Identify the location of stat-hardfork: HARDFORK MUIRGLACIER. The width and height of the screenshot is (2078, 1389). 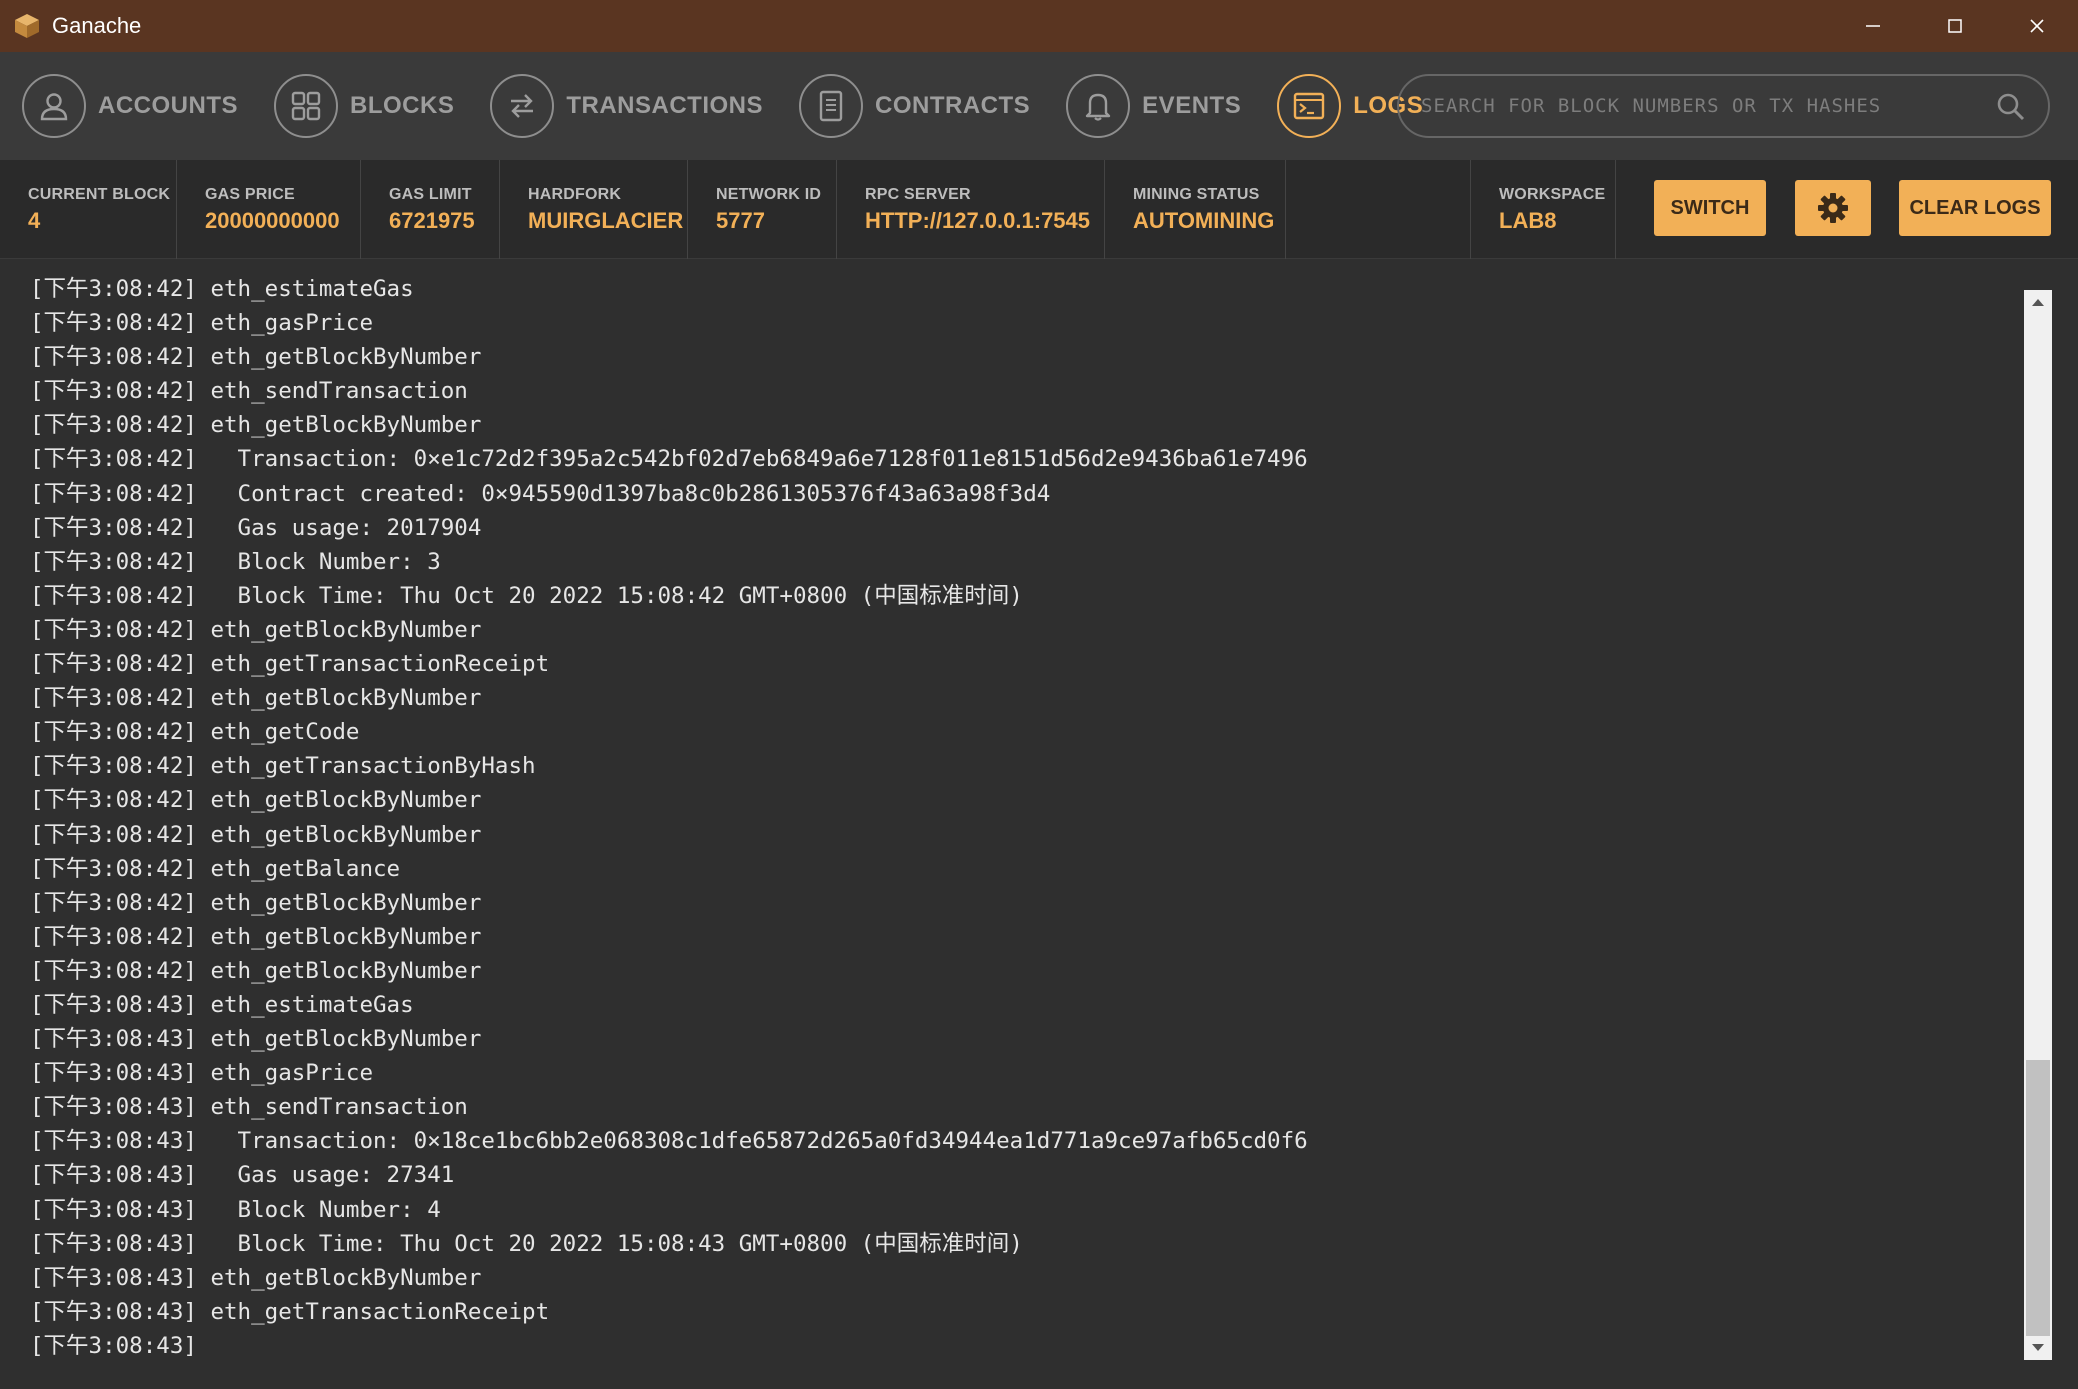
(594, 209).